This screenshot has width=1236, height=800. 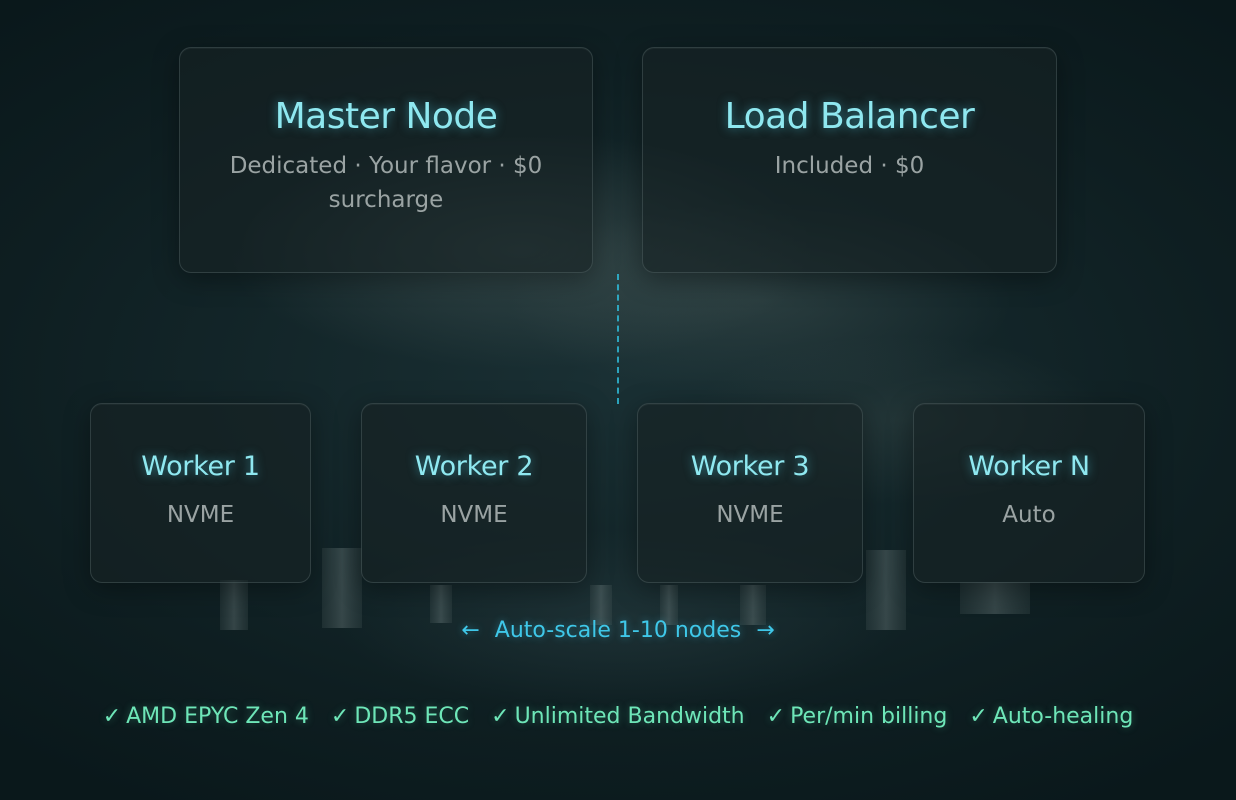 I want to click on autoscale-text: Auto-scale 1-10 nodes, so click(x=618, y=630).